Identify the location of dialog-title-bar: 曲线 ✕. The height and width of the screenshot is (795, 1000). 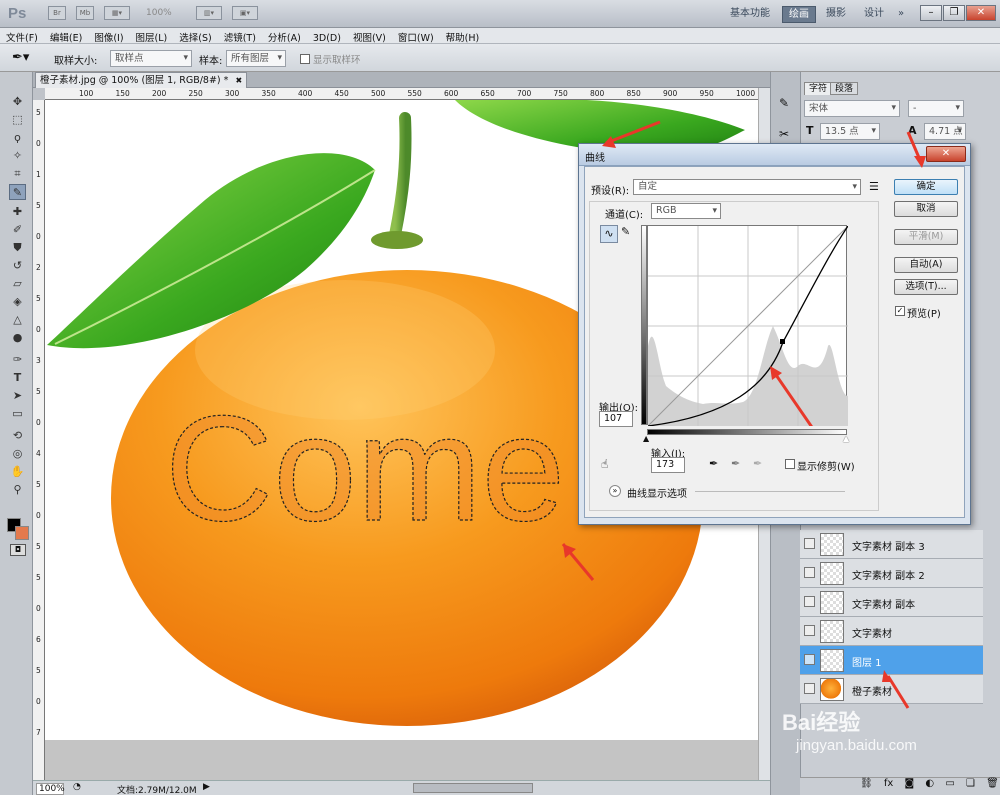
(774, 155).